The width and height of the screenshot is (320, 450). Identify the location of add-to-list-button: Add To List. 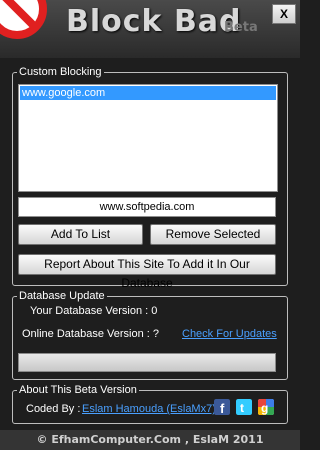
(80, 234).